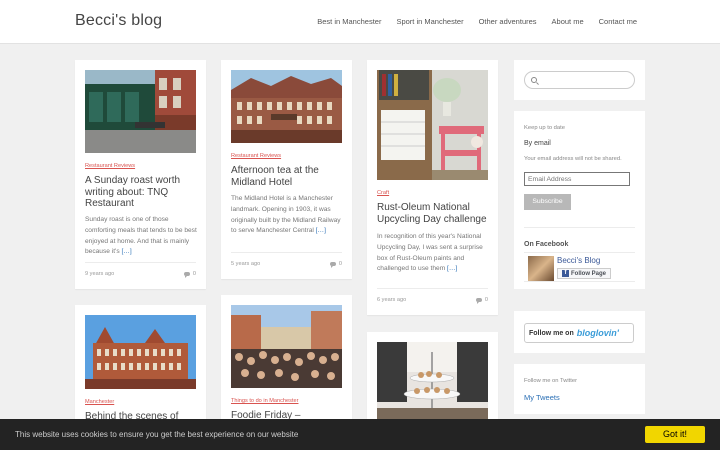  Describe the element at coordinates (286, 106) in the screenshot. I see `post-image-midland-hotel` at that location.